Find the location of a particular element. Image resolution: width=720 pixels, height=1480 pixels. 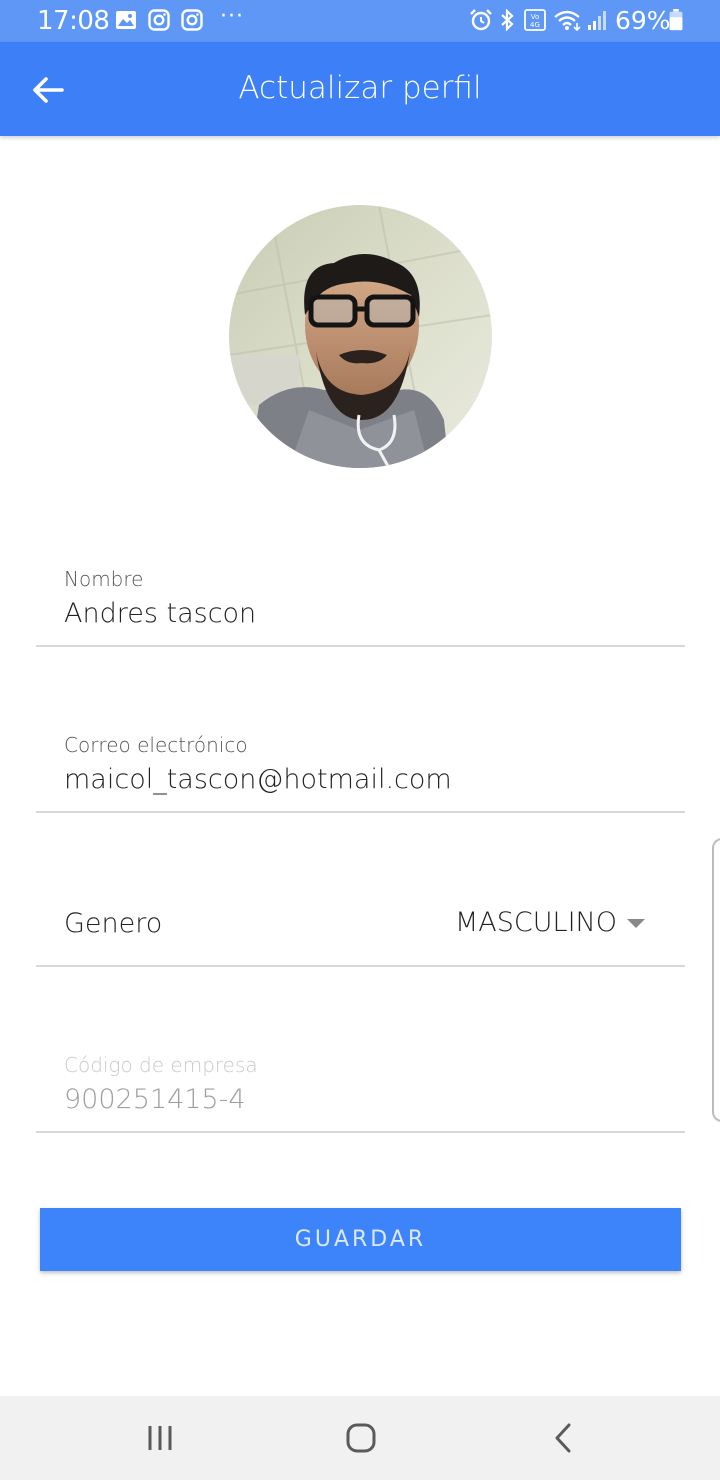

company-code-field: Código de empresa 900251415-4 is located at coordinates (360, 1089).